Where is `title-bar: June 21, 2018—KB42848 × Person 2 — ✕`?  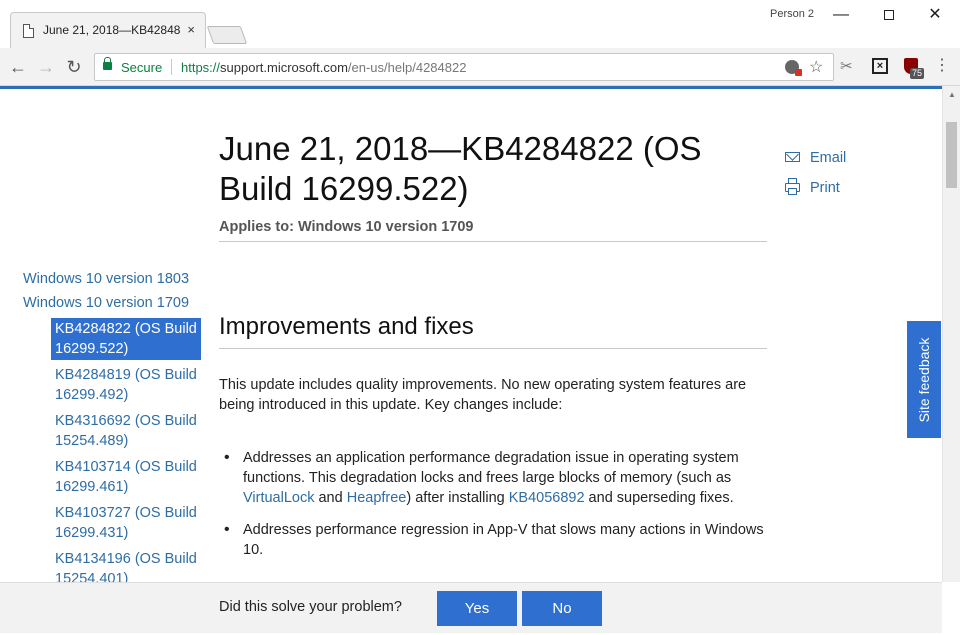
title-bar: June 21, 2018—KB42848 × Person 2 — ✕ is located at coordinates (480, 24).